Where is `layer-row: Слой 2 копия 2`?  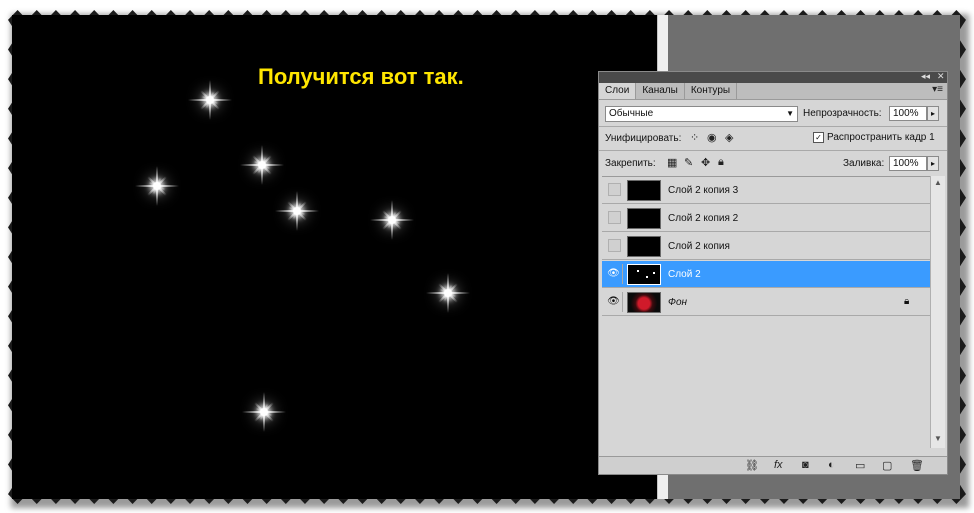 layer-row: Слой 2 копия 2 is located at coordinates (766, 218).